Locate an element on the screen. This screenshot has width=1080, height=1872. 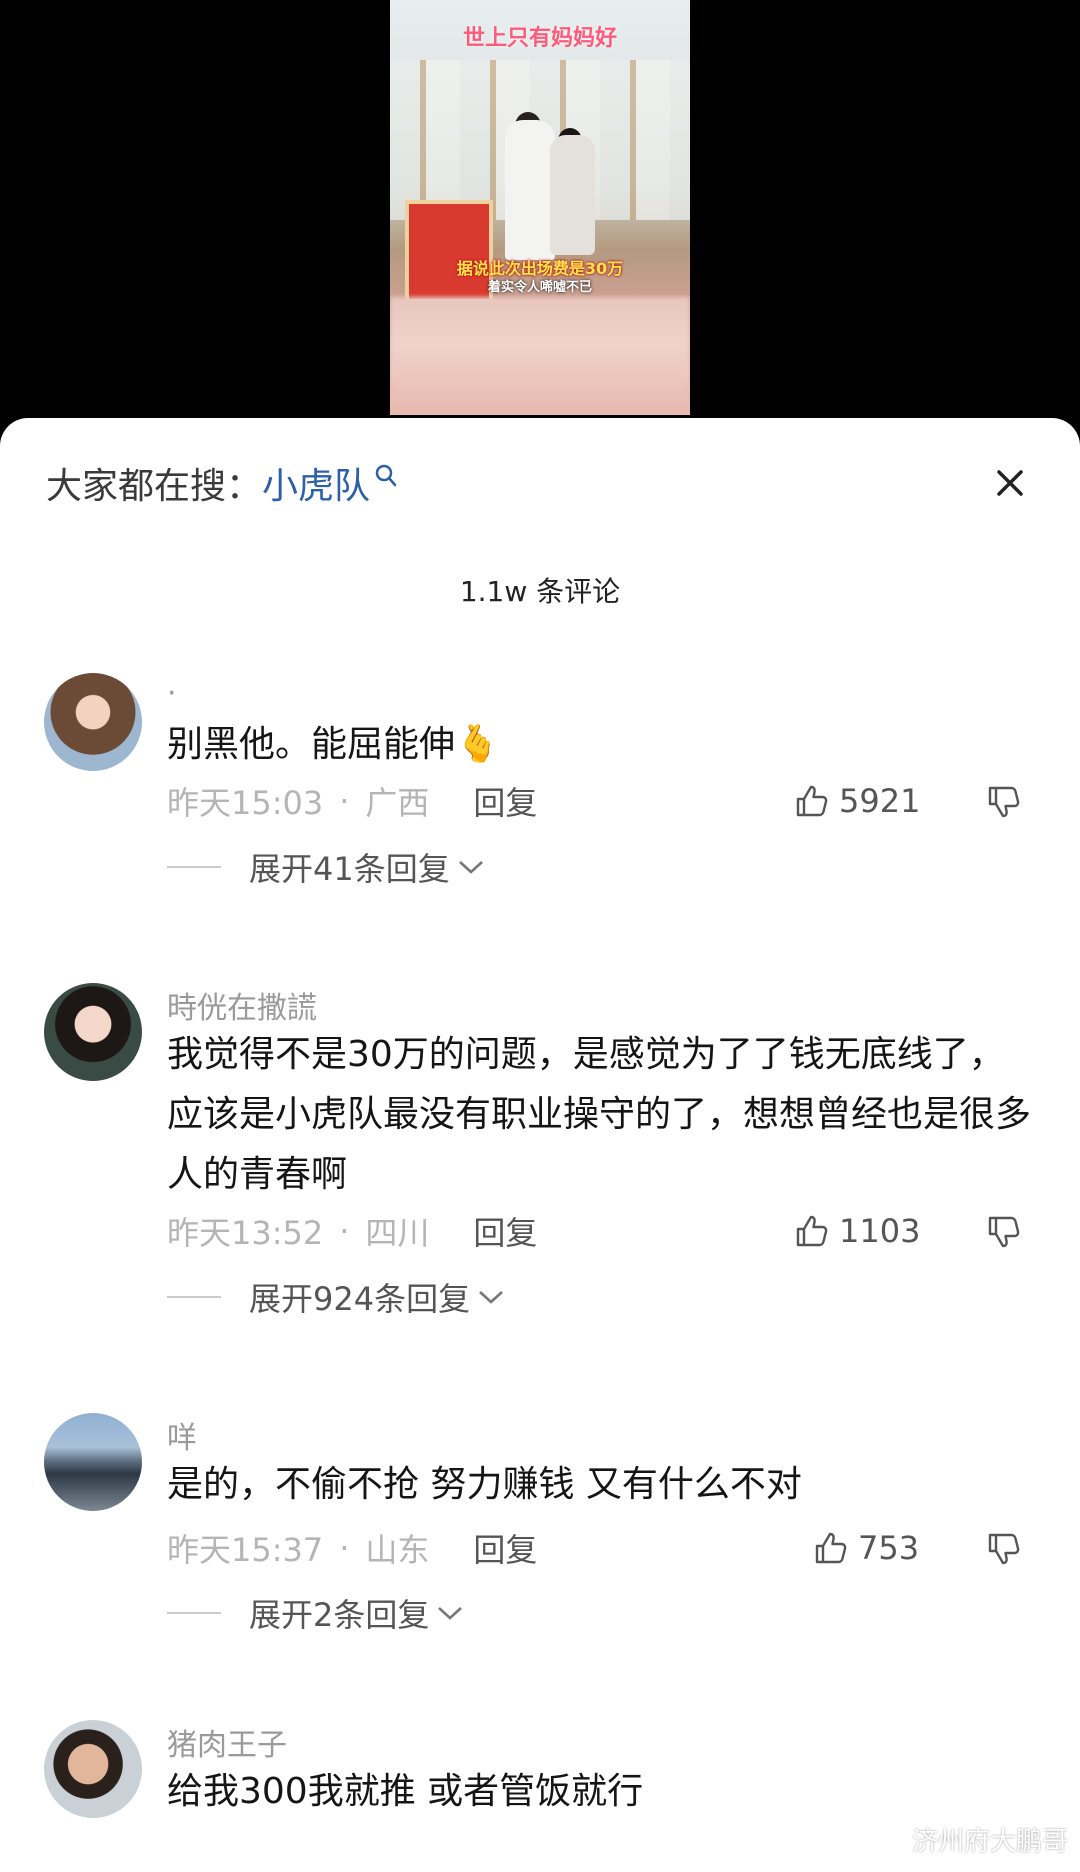
comment-time: 昨天15:37 is located at coordinates (245, 1550).